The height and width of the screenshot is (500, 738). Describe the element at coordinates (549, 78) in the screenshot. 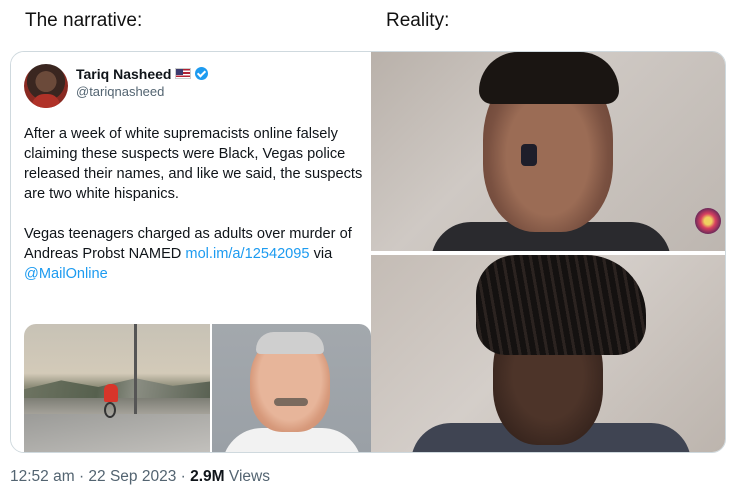

I see `photo-top-hair` at that location.